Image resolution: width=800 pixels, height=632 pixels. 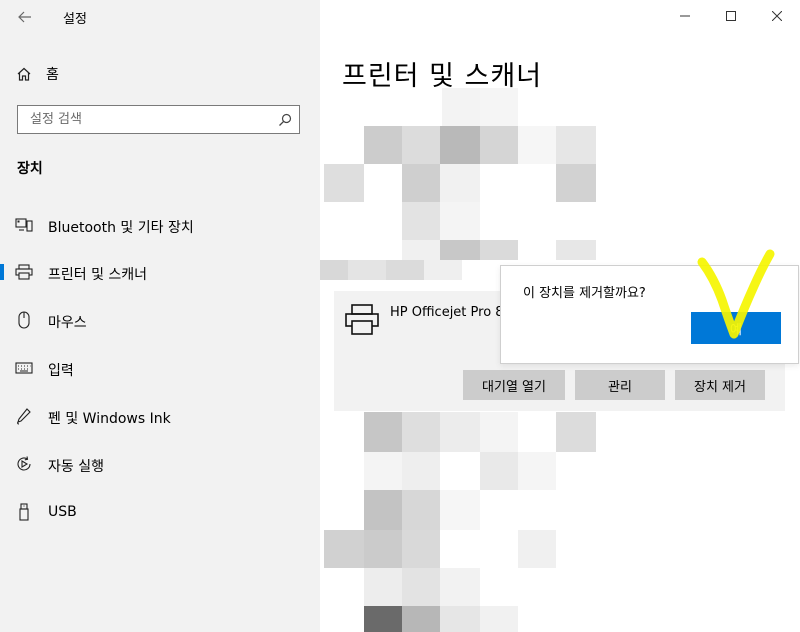 I want to click on window-controls, so click(x=731, y=16).